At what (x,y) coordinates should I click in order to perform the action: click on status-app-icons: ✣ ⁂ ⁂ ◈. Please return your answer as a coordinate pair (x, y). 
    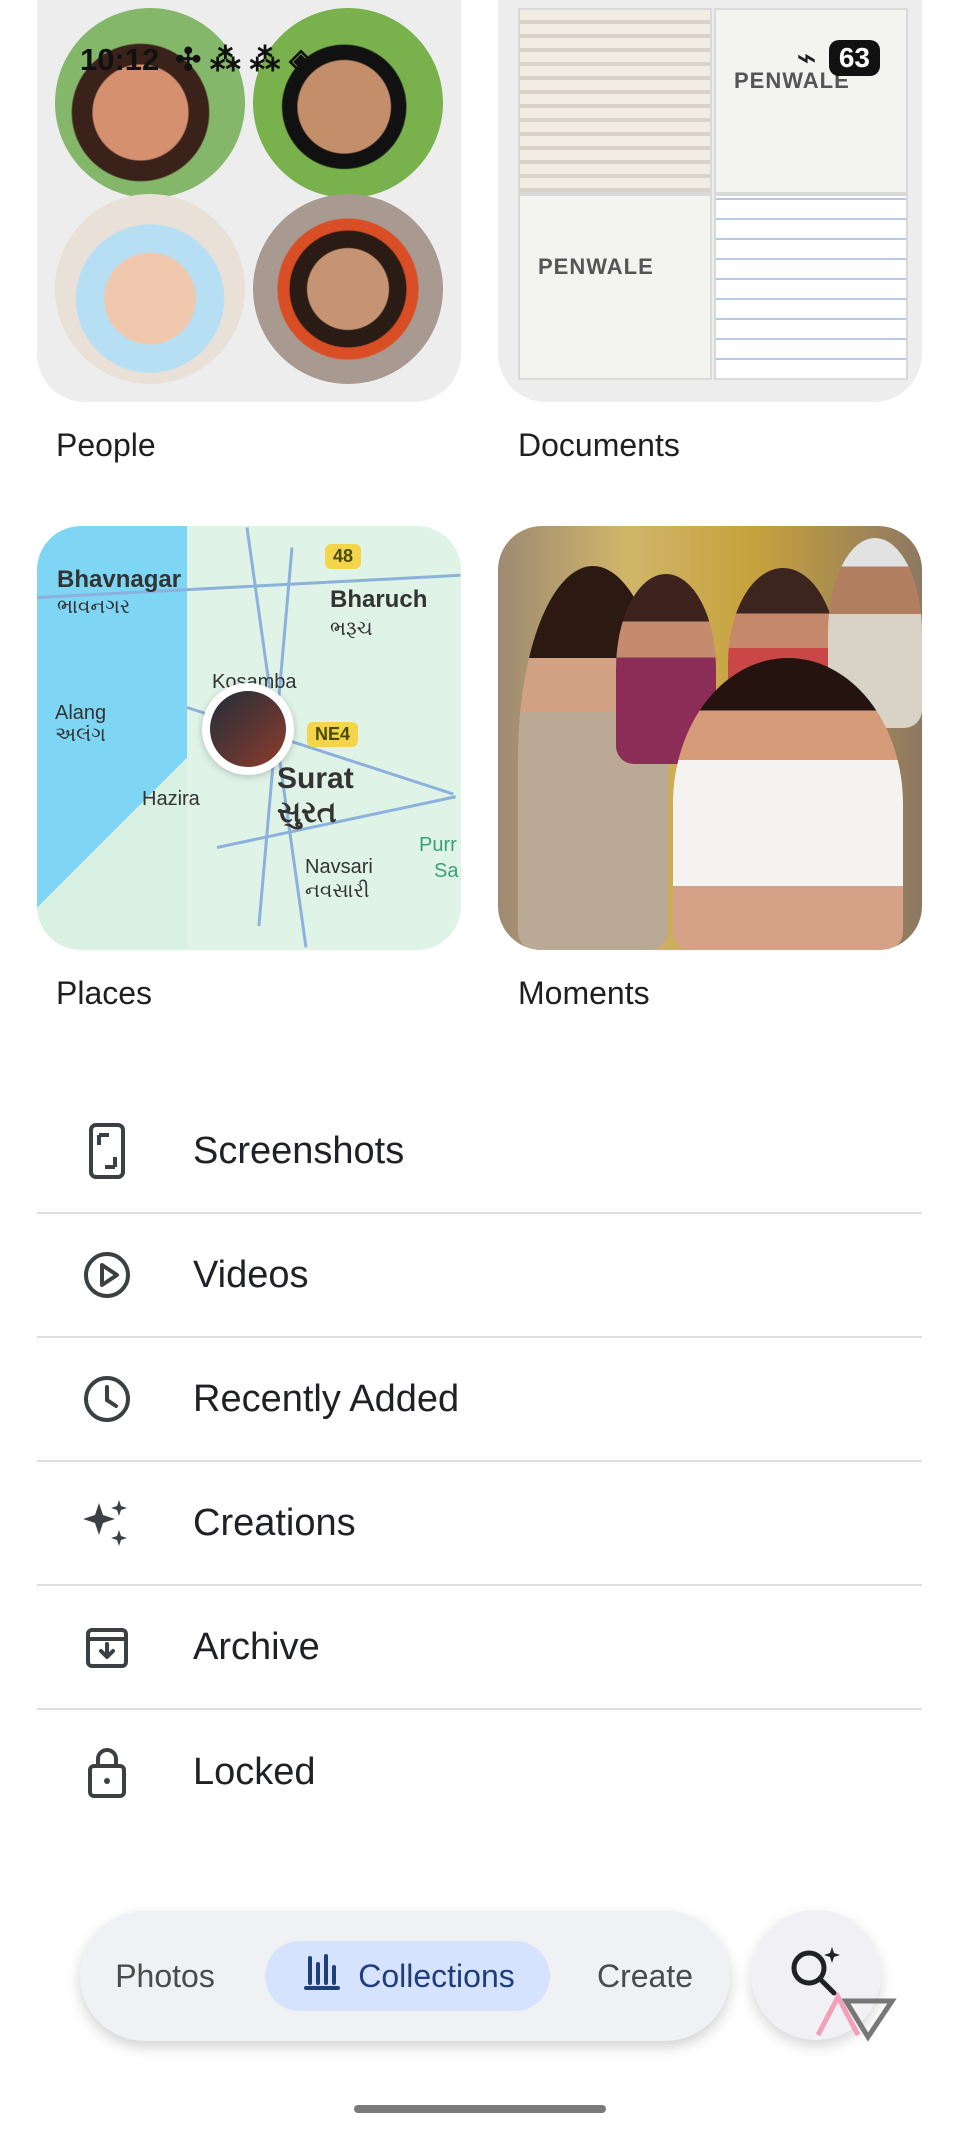
    Looking at the image, I should click on (244, 59).